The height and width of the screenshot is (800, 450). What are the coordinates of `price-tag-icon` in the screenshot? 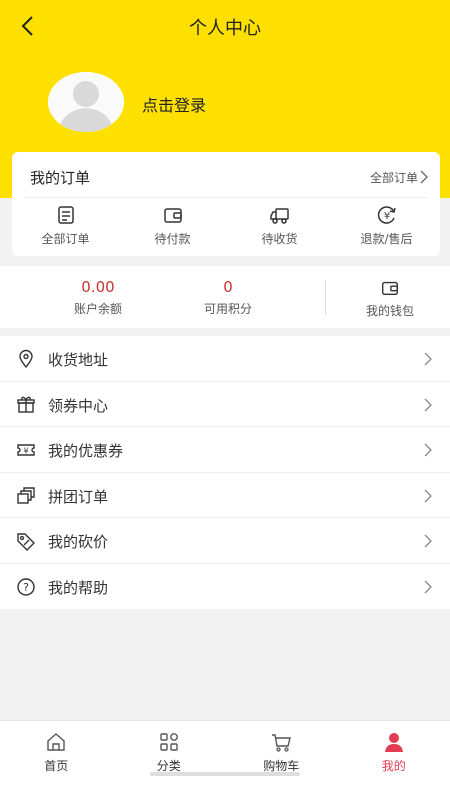 It's located at (26, 542).